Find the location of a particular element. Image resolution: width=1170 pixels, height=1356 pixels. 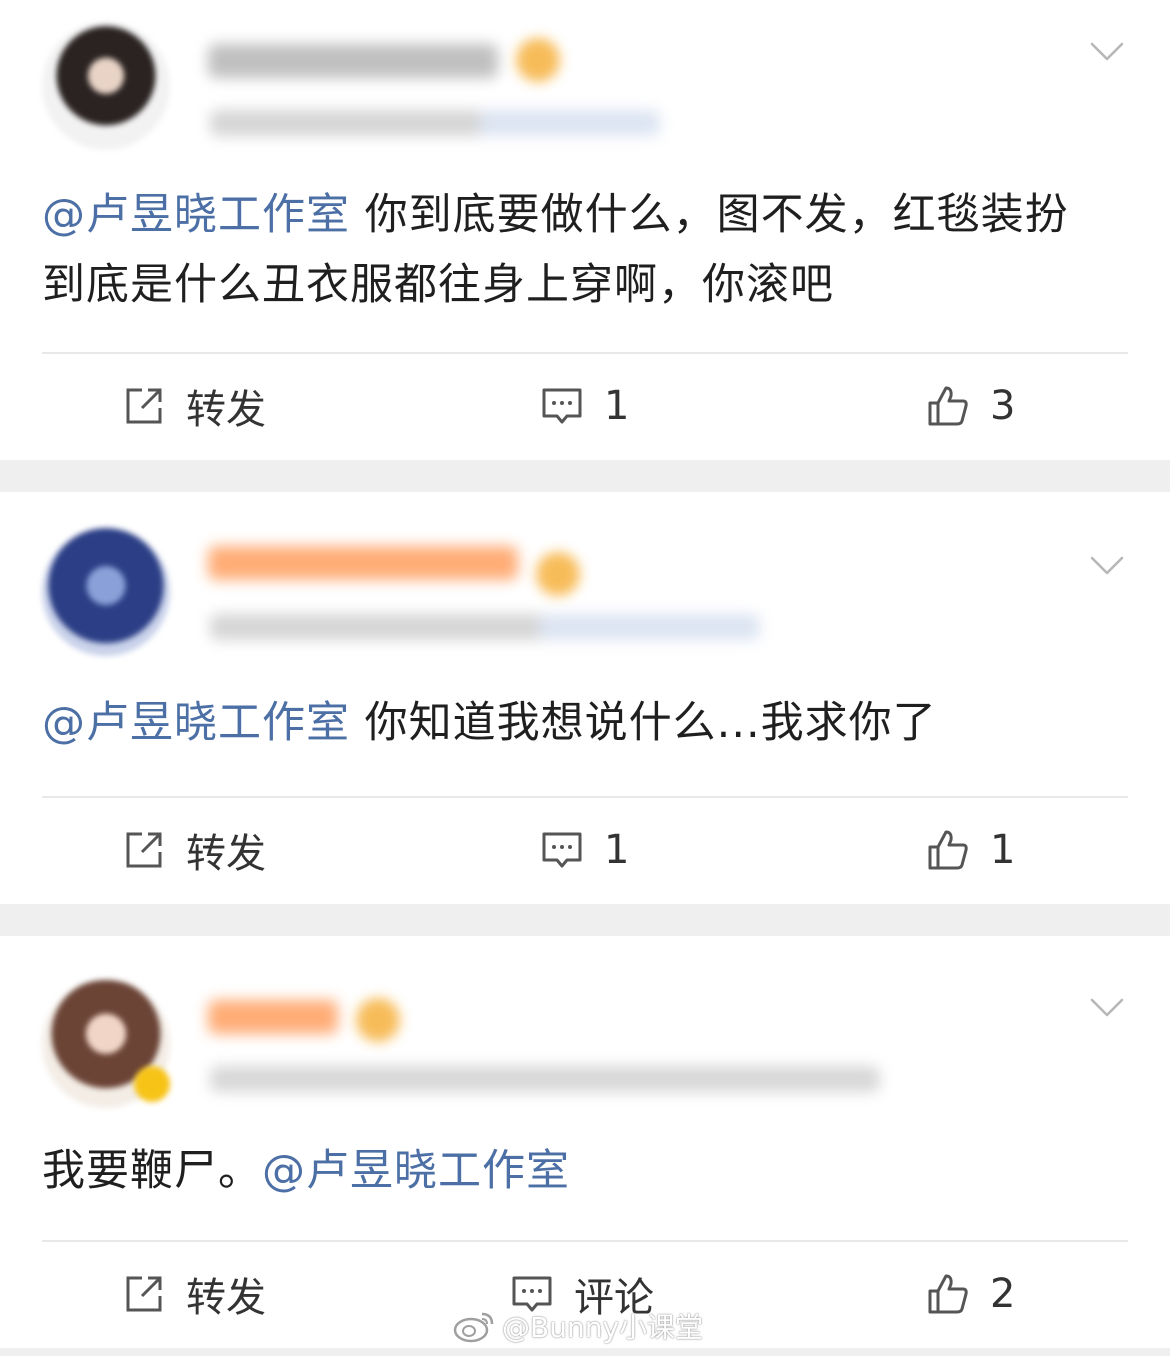

comment-body: 你知道我想说什么...我求你了 is located at coordinates (643, 723).